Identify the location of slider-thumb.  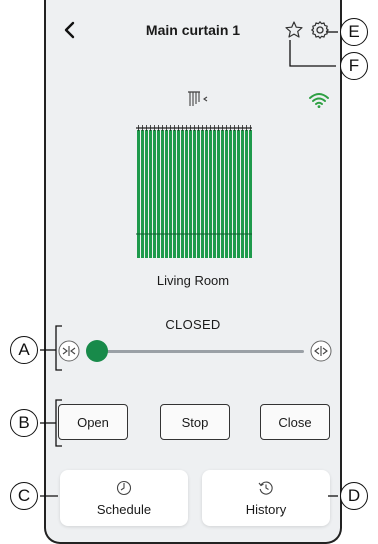
(97, 351).